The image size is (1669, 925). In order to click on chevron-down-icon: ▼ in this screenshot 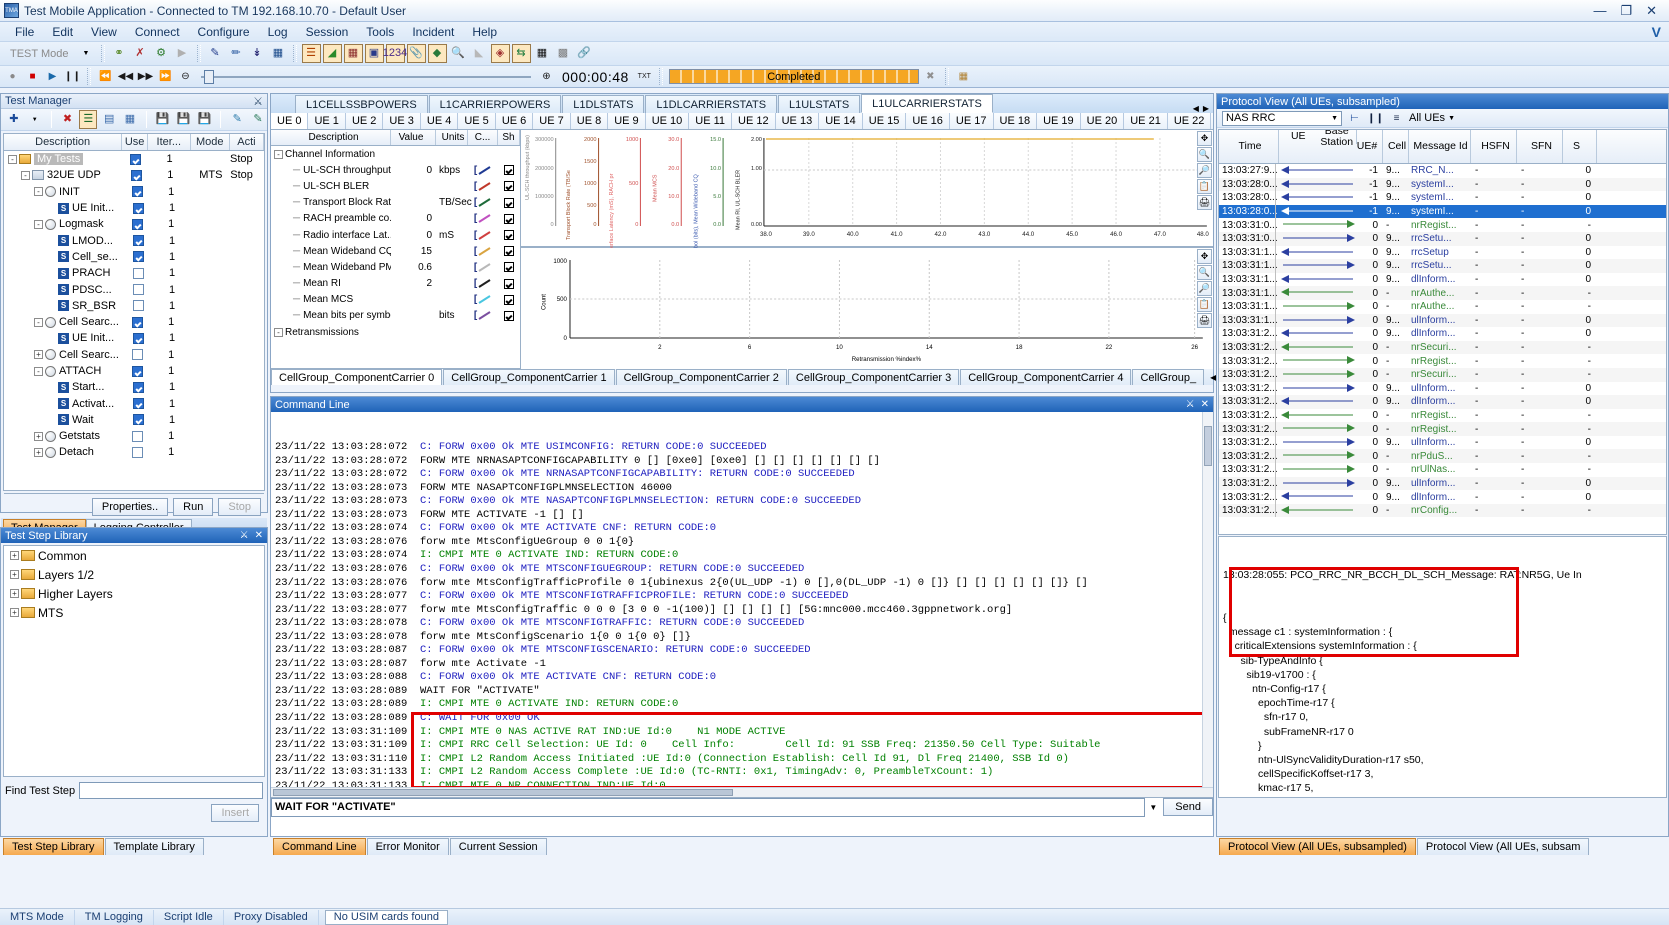, I will do `click(1334, 118)`.